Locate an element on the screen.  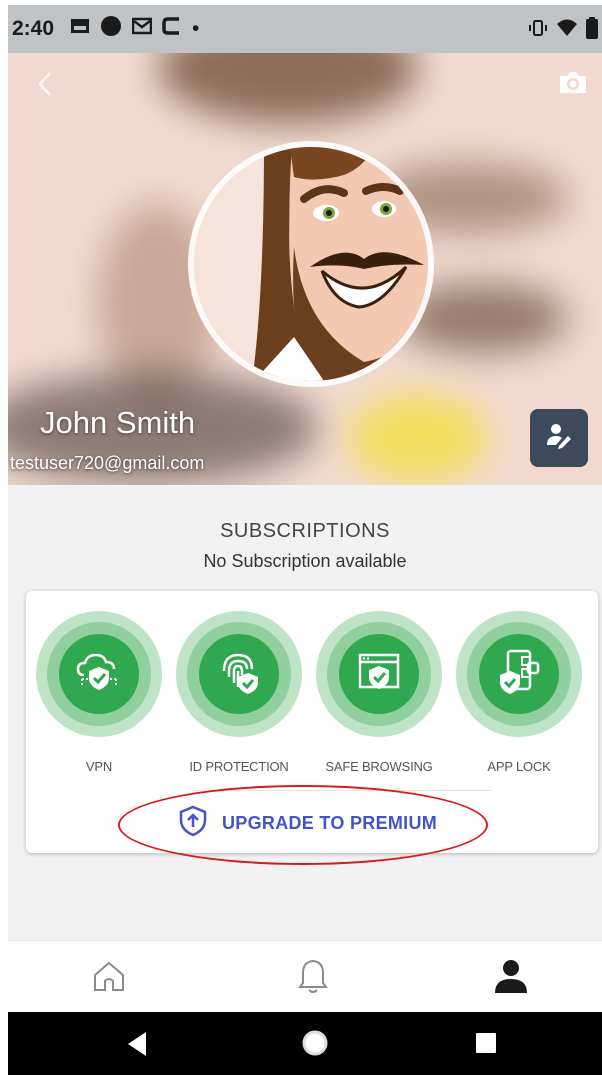
fingerprint-shield-icon is located at coordinates (239, 674).